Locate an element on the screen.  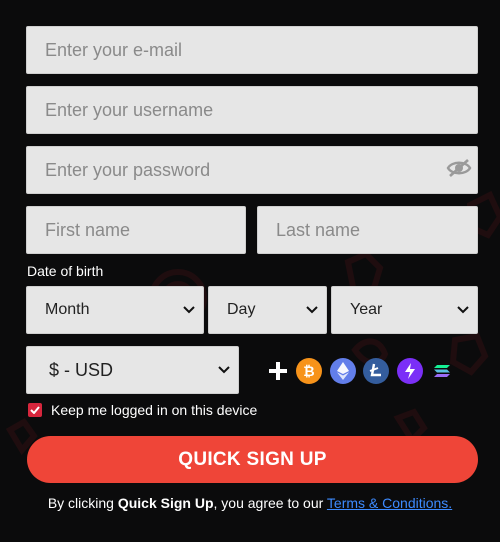
quick-sign-up-button: QUICK SIGN UP is located at coordinates (252, 459).